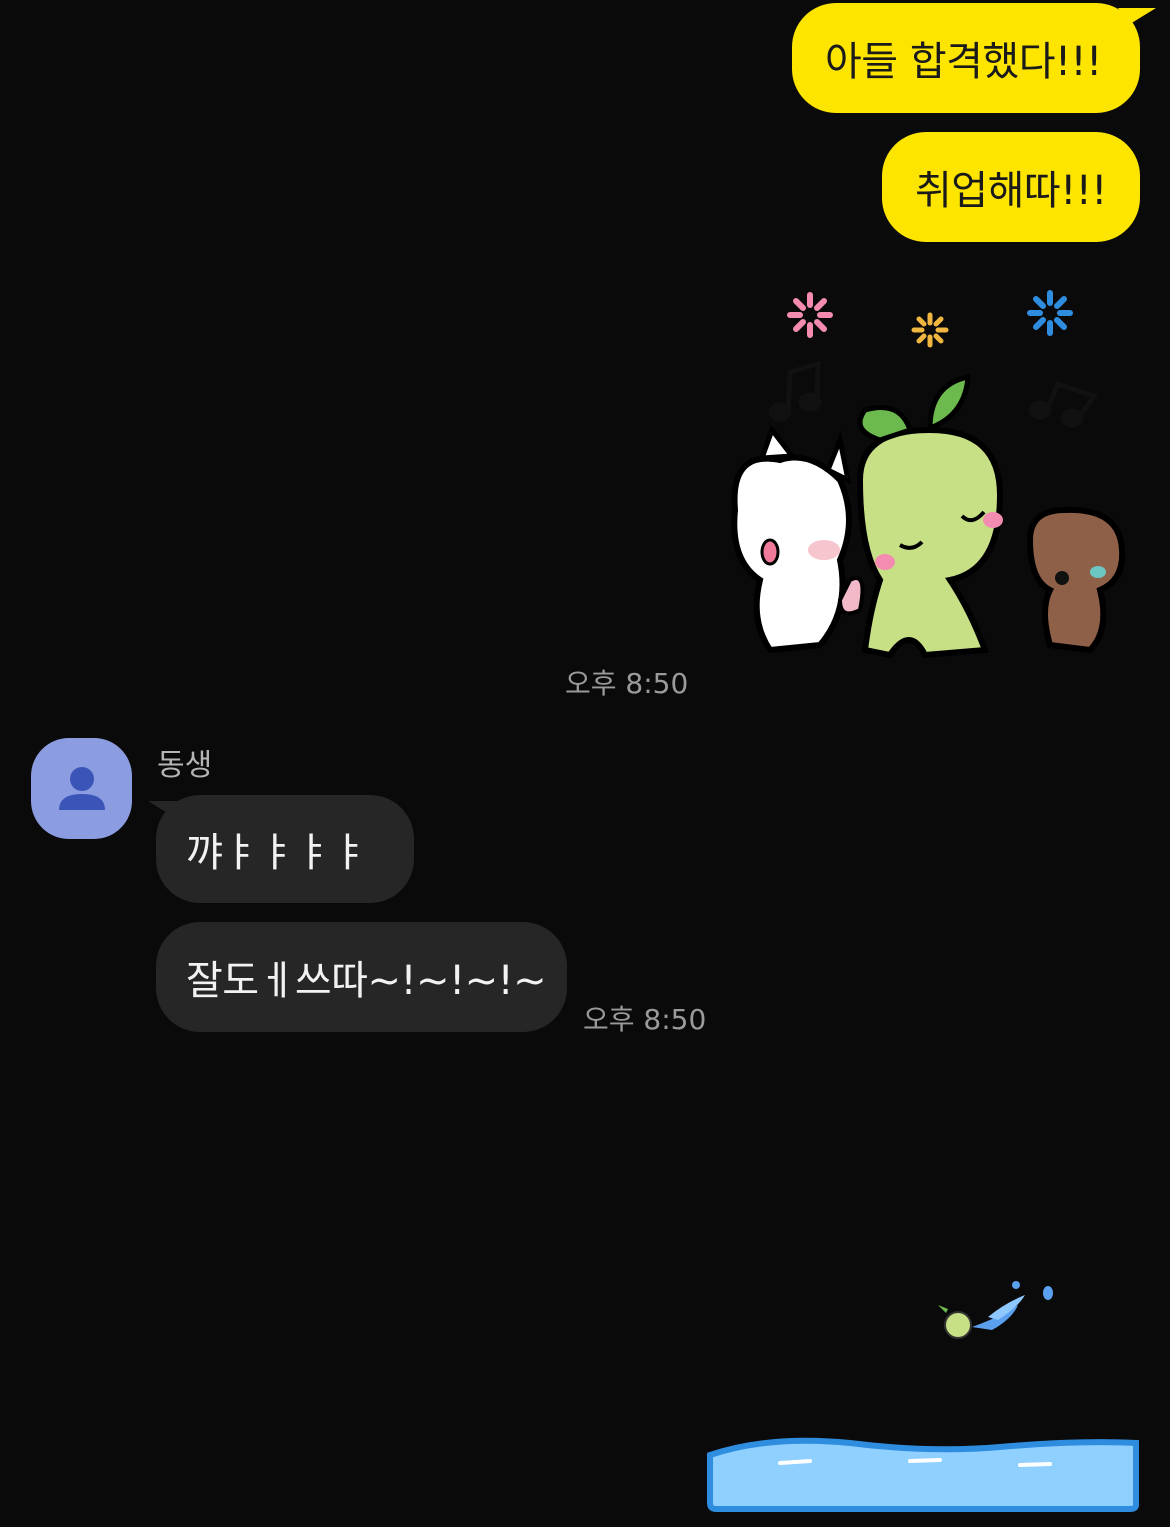  What do you see at coordinates (1050, 313) in the screenshot?
I see `firework-blue-icon` at bounding box center [1050, 313].